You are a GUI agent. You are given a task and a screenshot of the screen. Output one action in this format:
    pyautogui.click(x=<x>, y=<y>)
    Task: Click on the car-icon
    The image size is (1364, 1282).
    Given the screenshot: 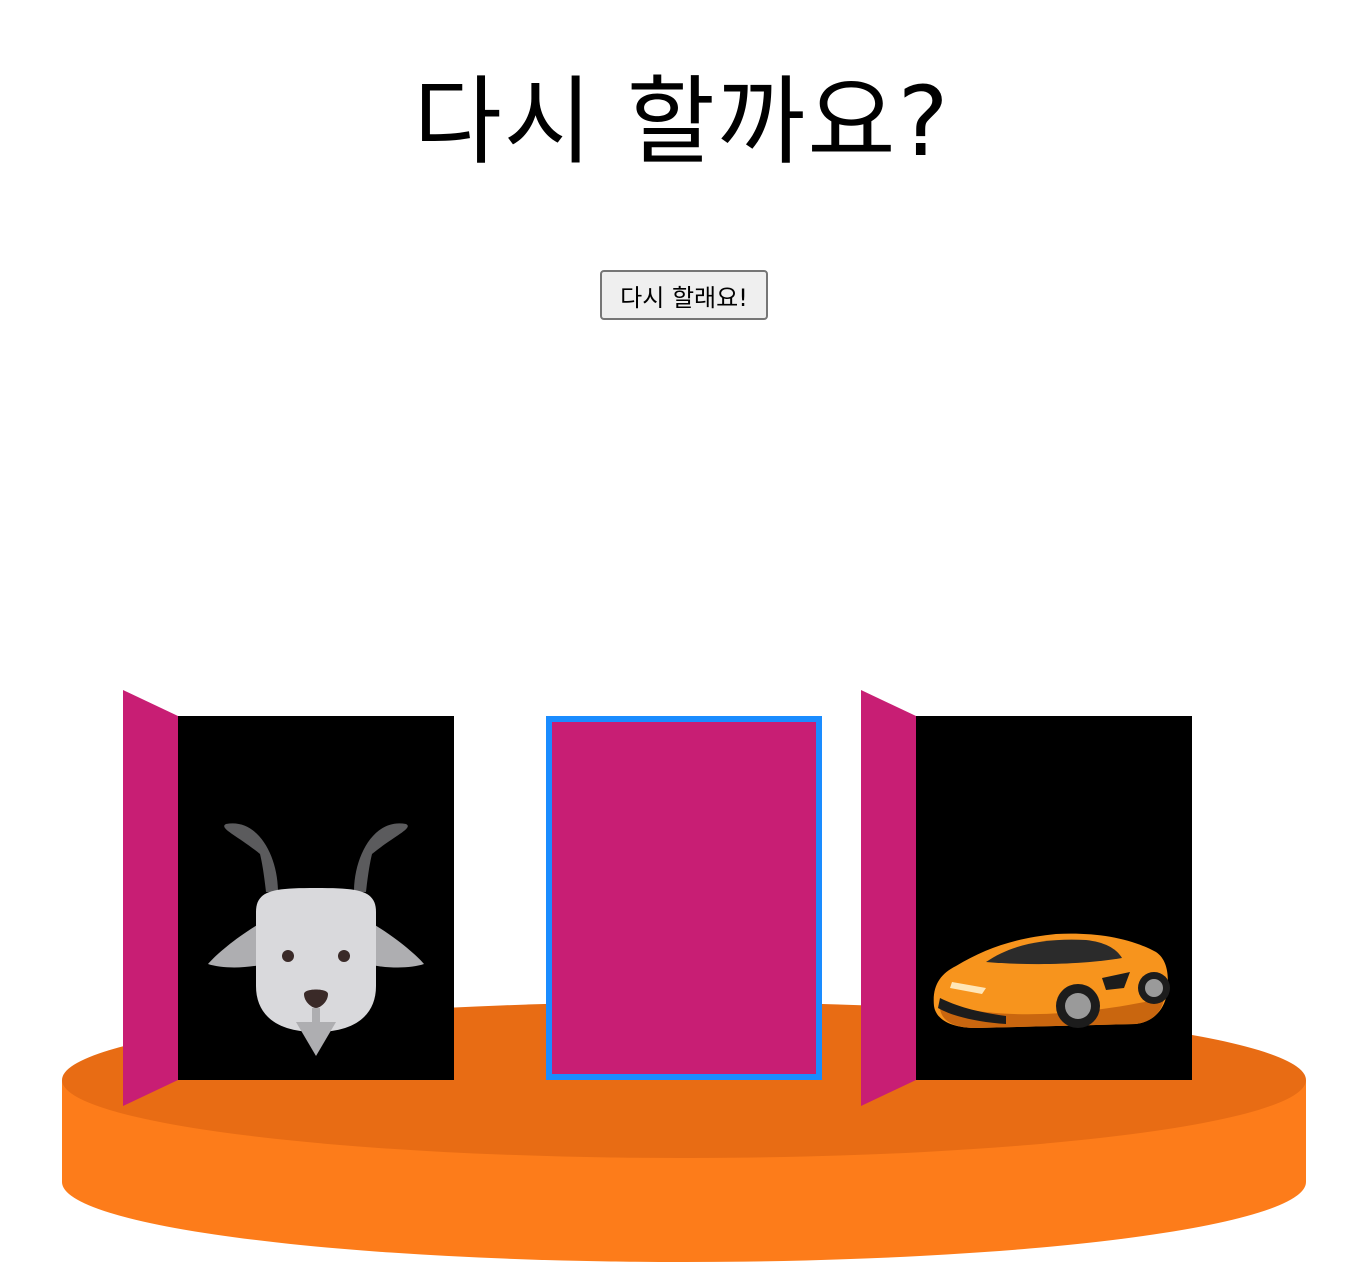 What is the action you would take?
    pyautogui.click(x=1051, y=980)
    